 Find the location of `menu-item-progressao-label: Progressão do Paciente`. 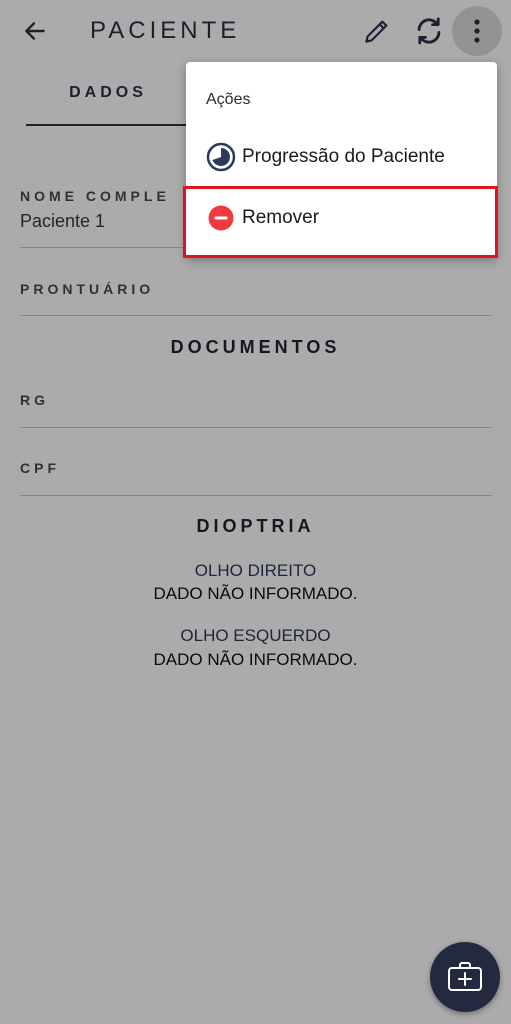

menu-item-progressao-label: Progressão do Paciente is located at coordinates (343, 156).